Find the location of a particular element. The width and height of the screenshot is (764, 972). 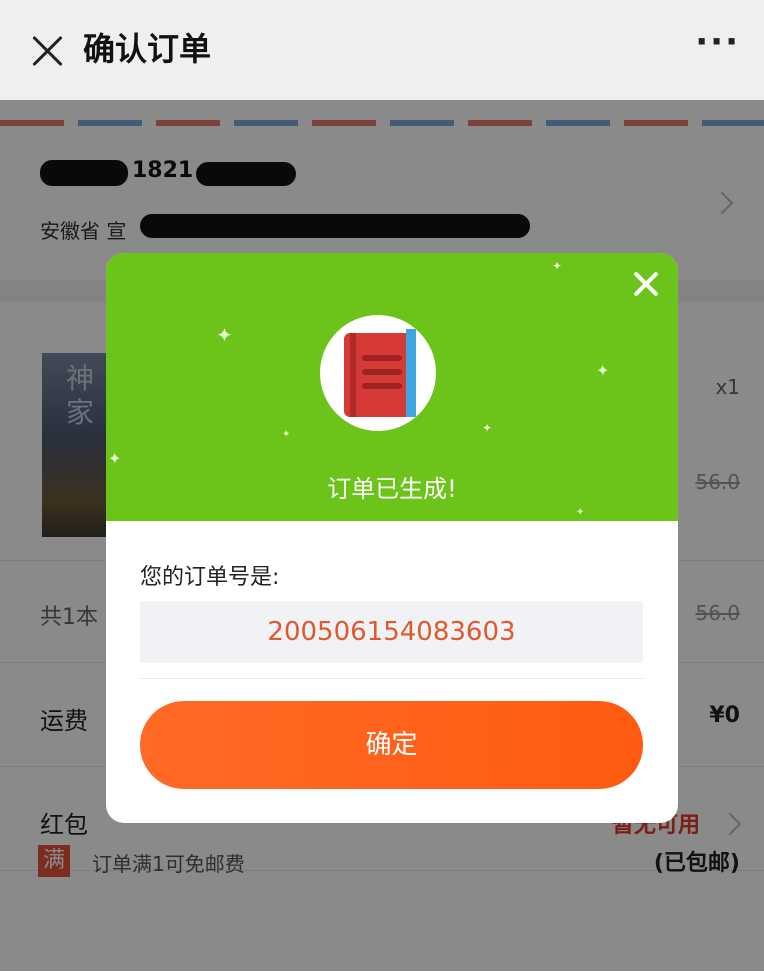

close-icon is located at coordinates (47, 51).